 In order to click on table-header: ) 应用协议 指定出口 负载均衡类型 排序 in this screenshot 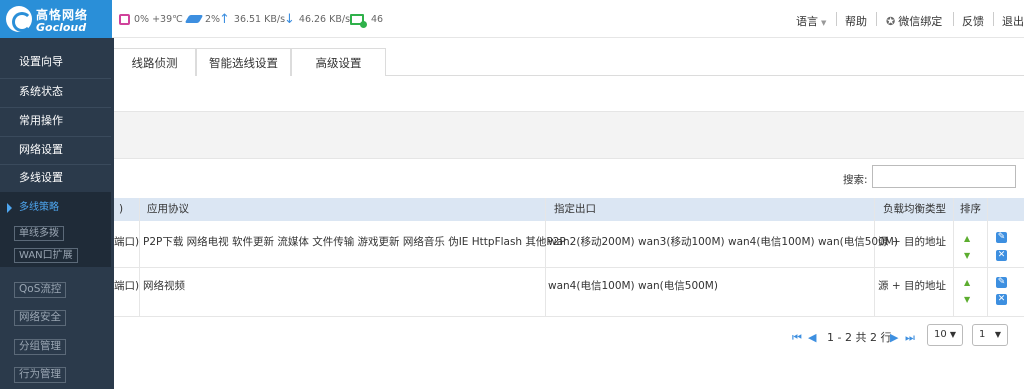, I will do `click(569, 209)`.